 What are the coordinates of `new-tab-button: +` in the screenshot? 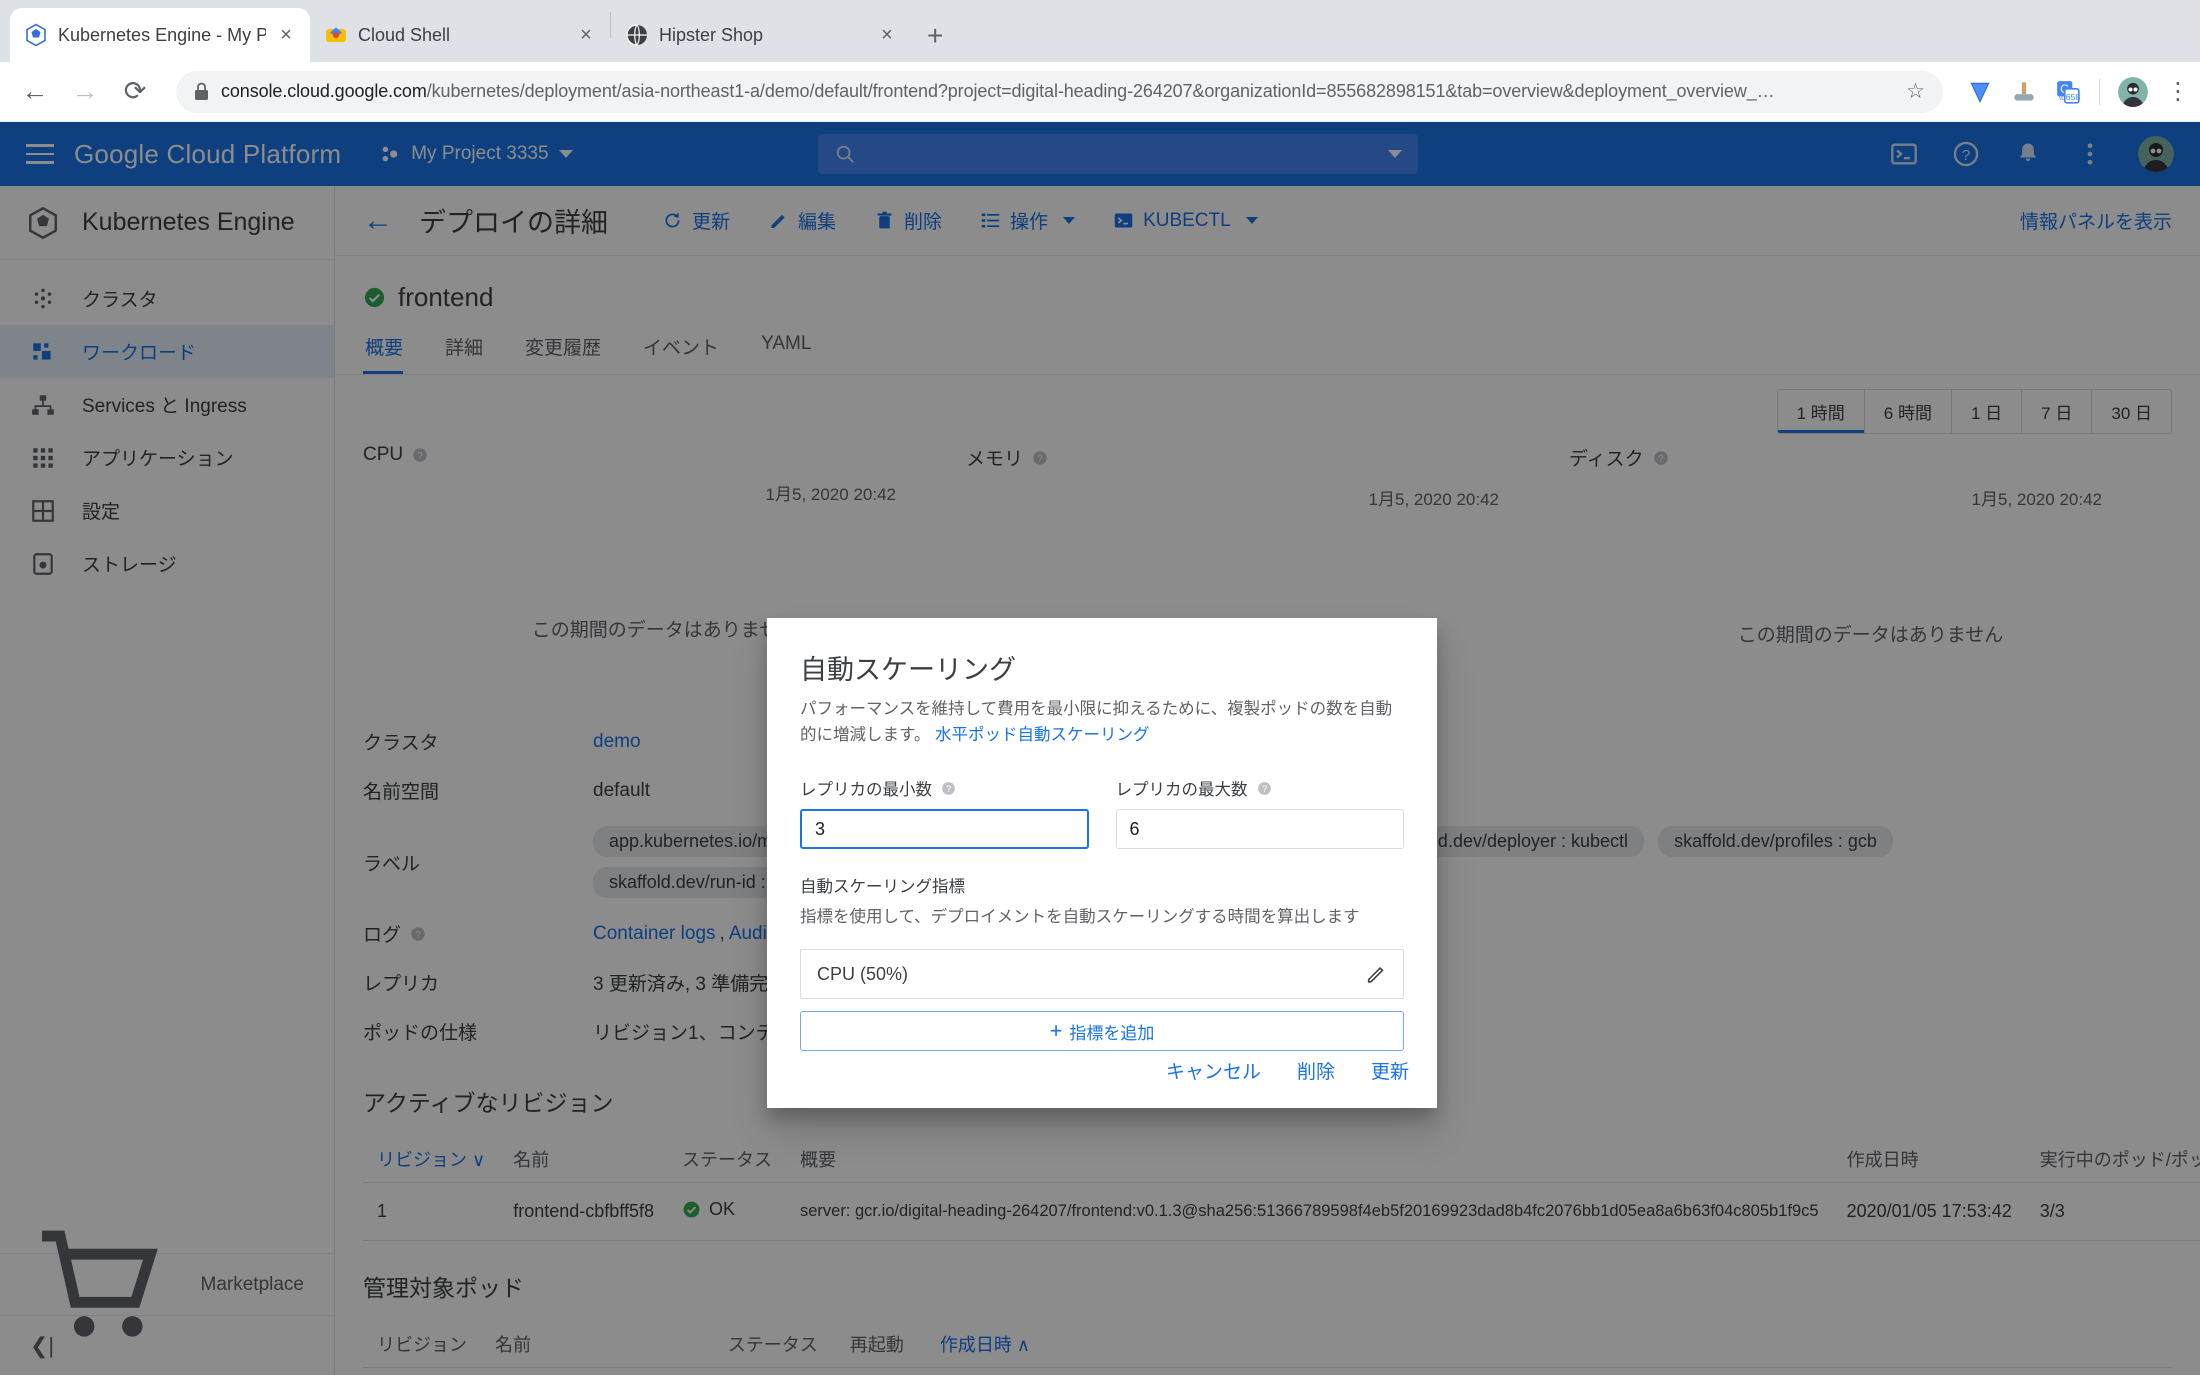 It's located at (935, 36).